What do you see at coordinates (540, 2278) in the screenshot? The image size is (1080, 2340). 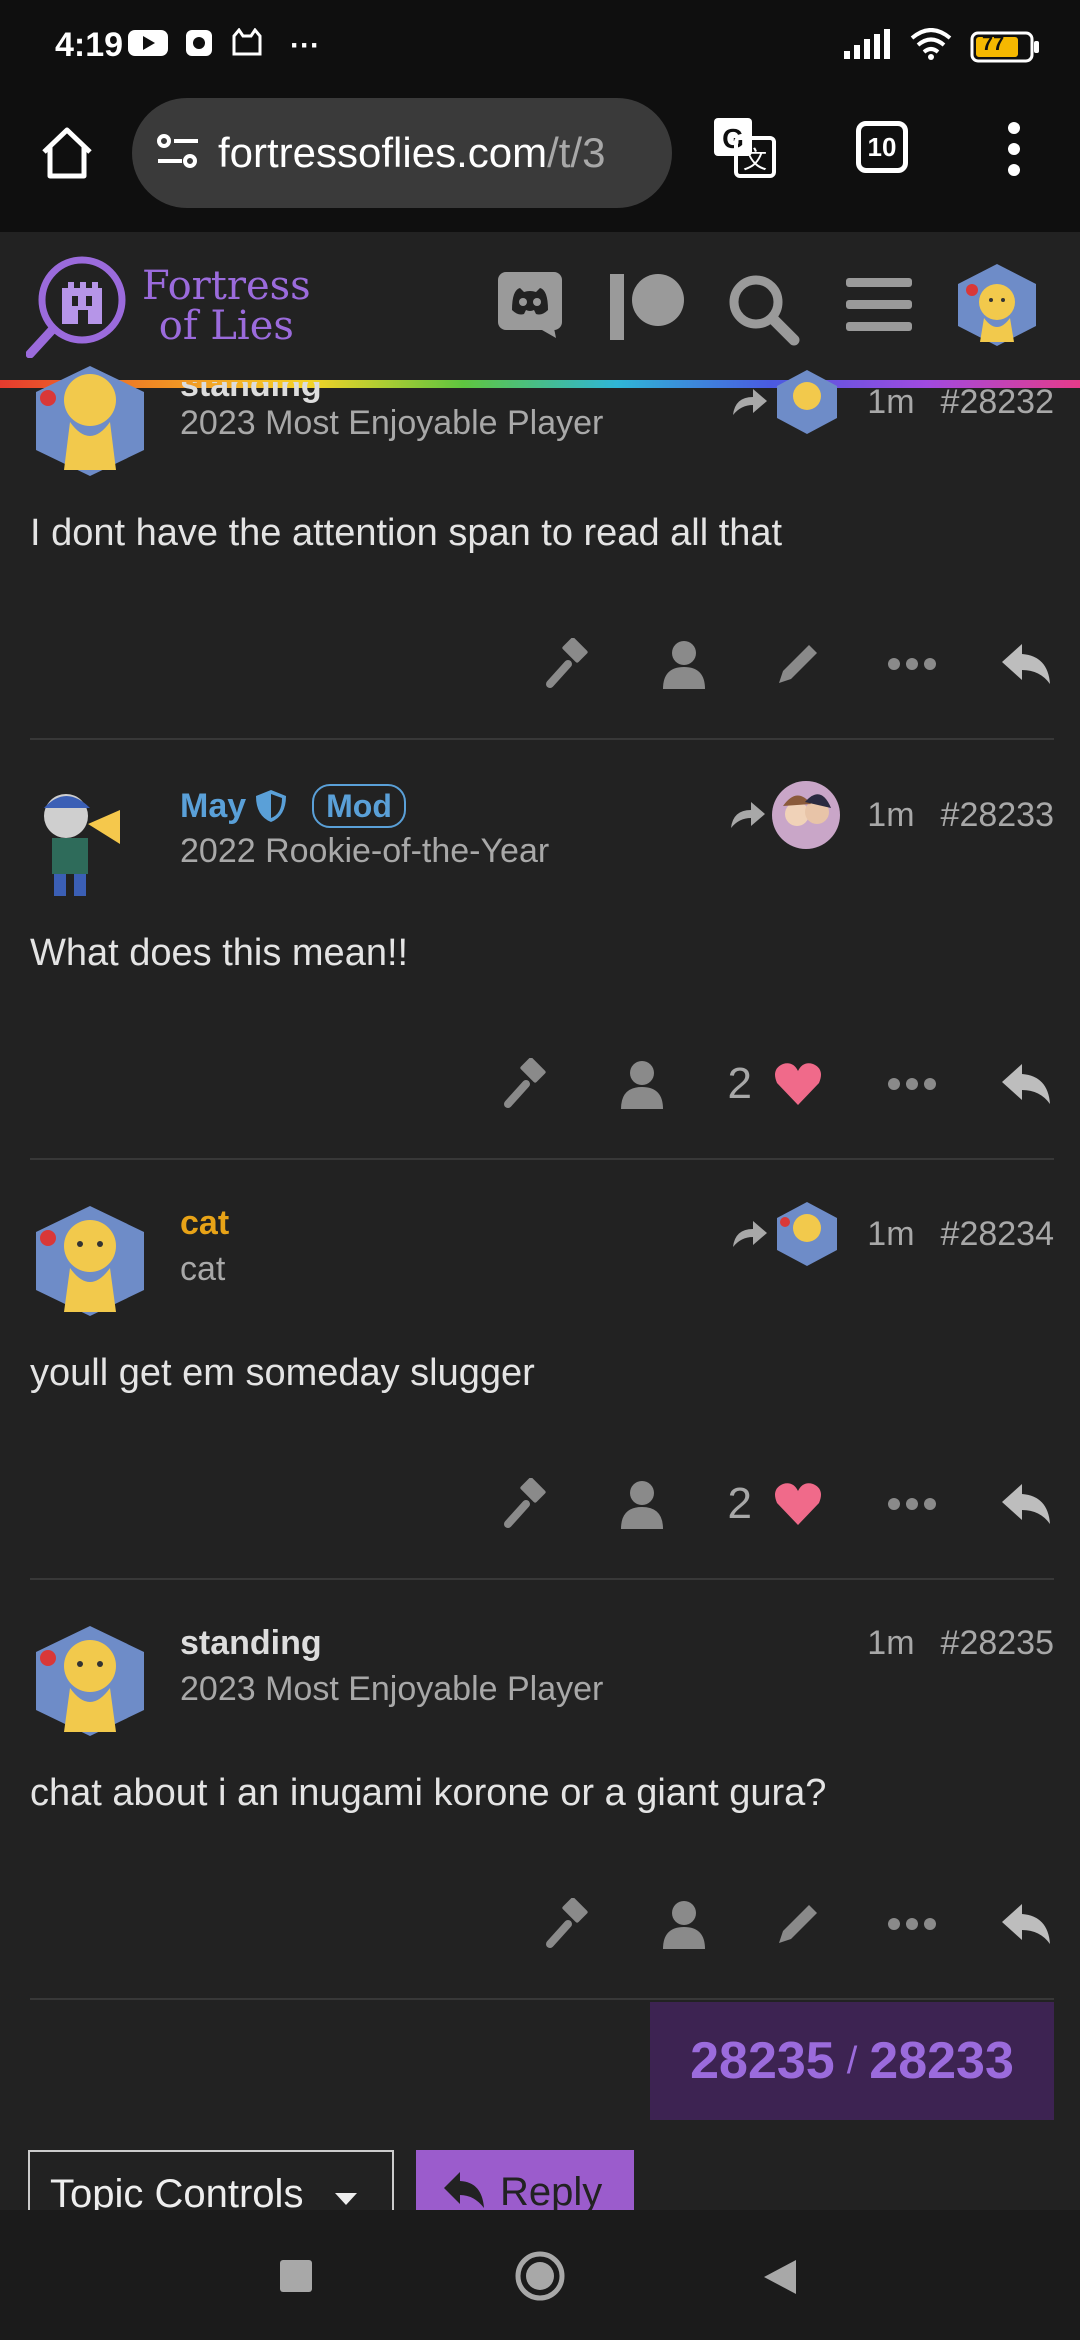 I see `home-circle-icon` at bounding box center [540, 2278].